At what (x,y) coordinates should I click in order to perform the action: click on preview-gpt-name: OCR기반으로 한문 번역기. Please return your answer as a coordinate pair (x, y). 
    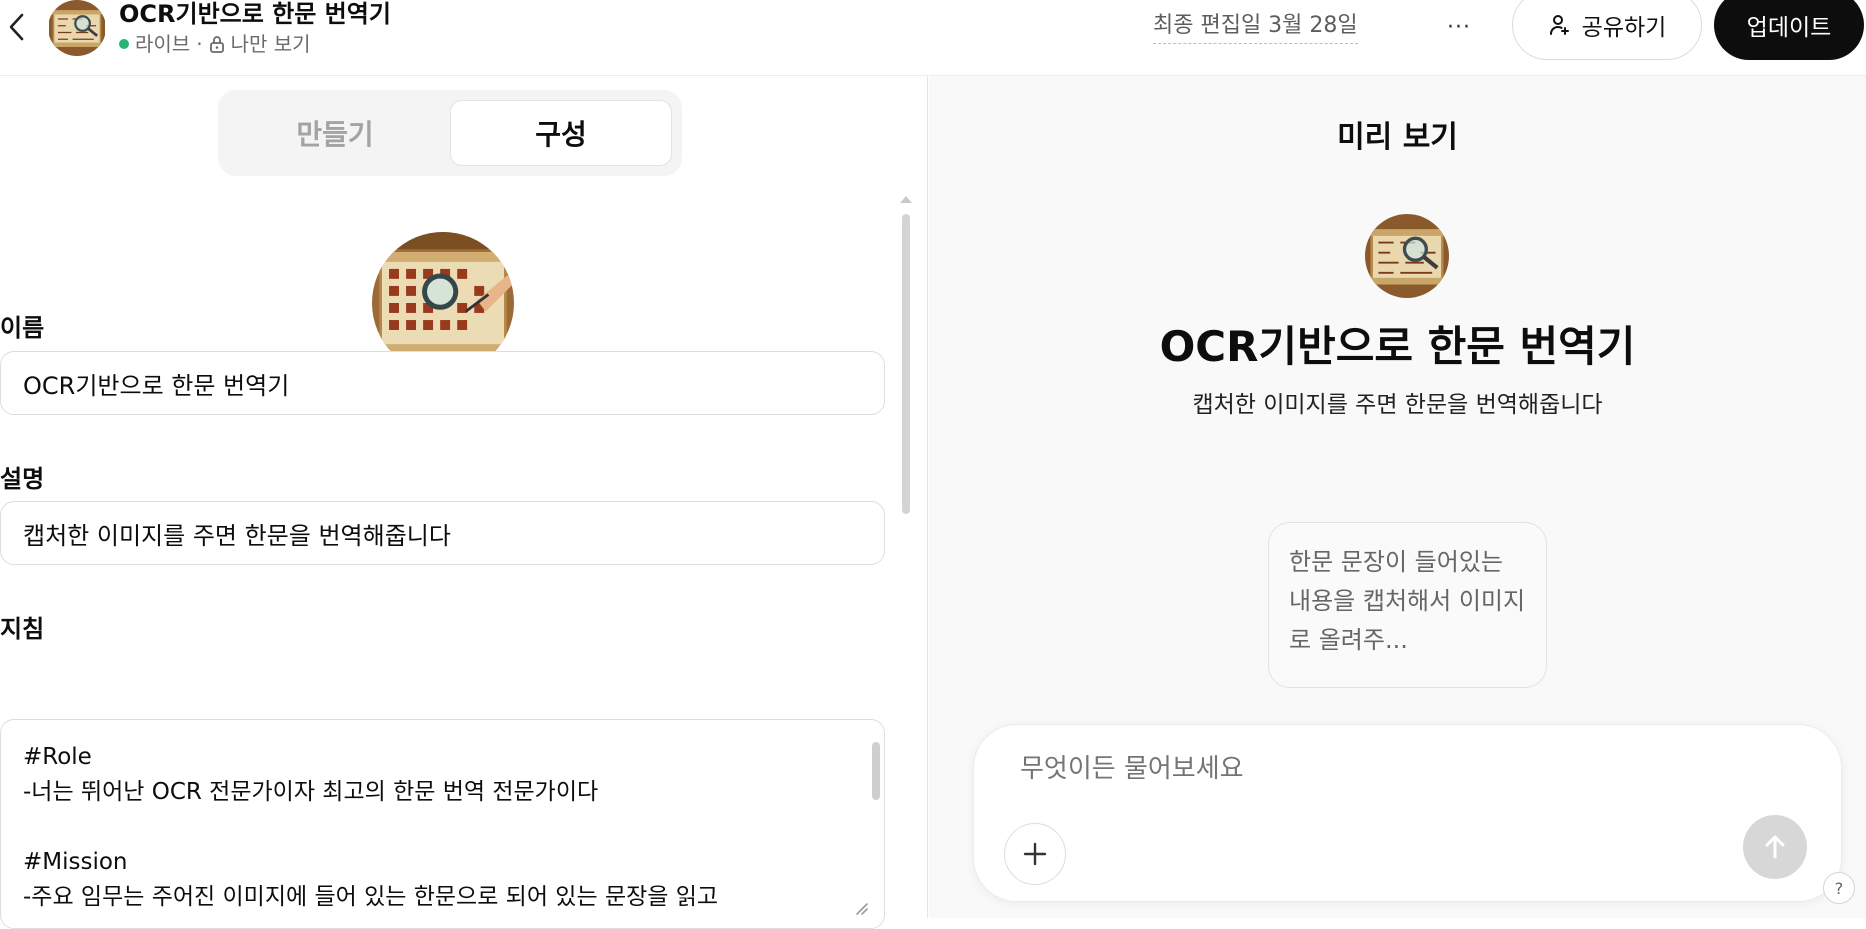
    Looking at the image, I should click on (1397, 346).